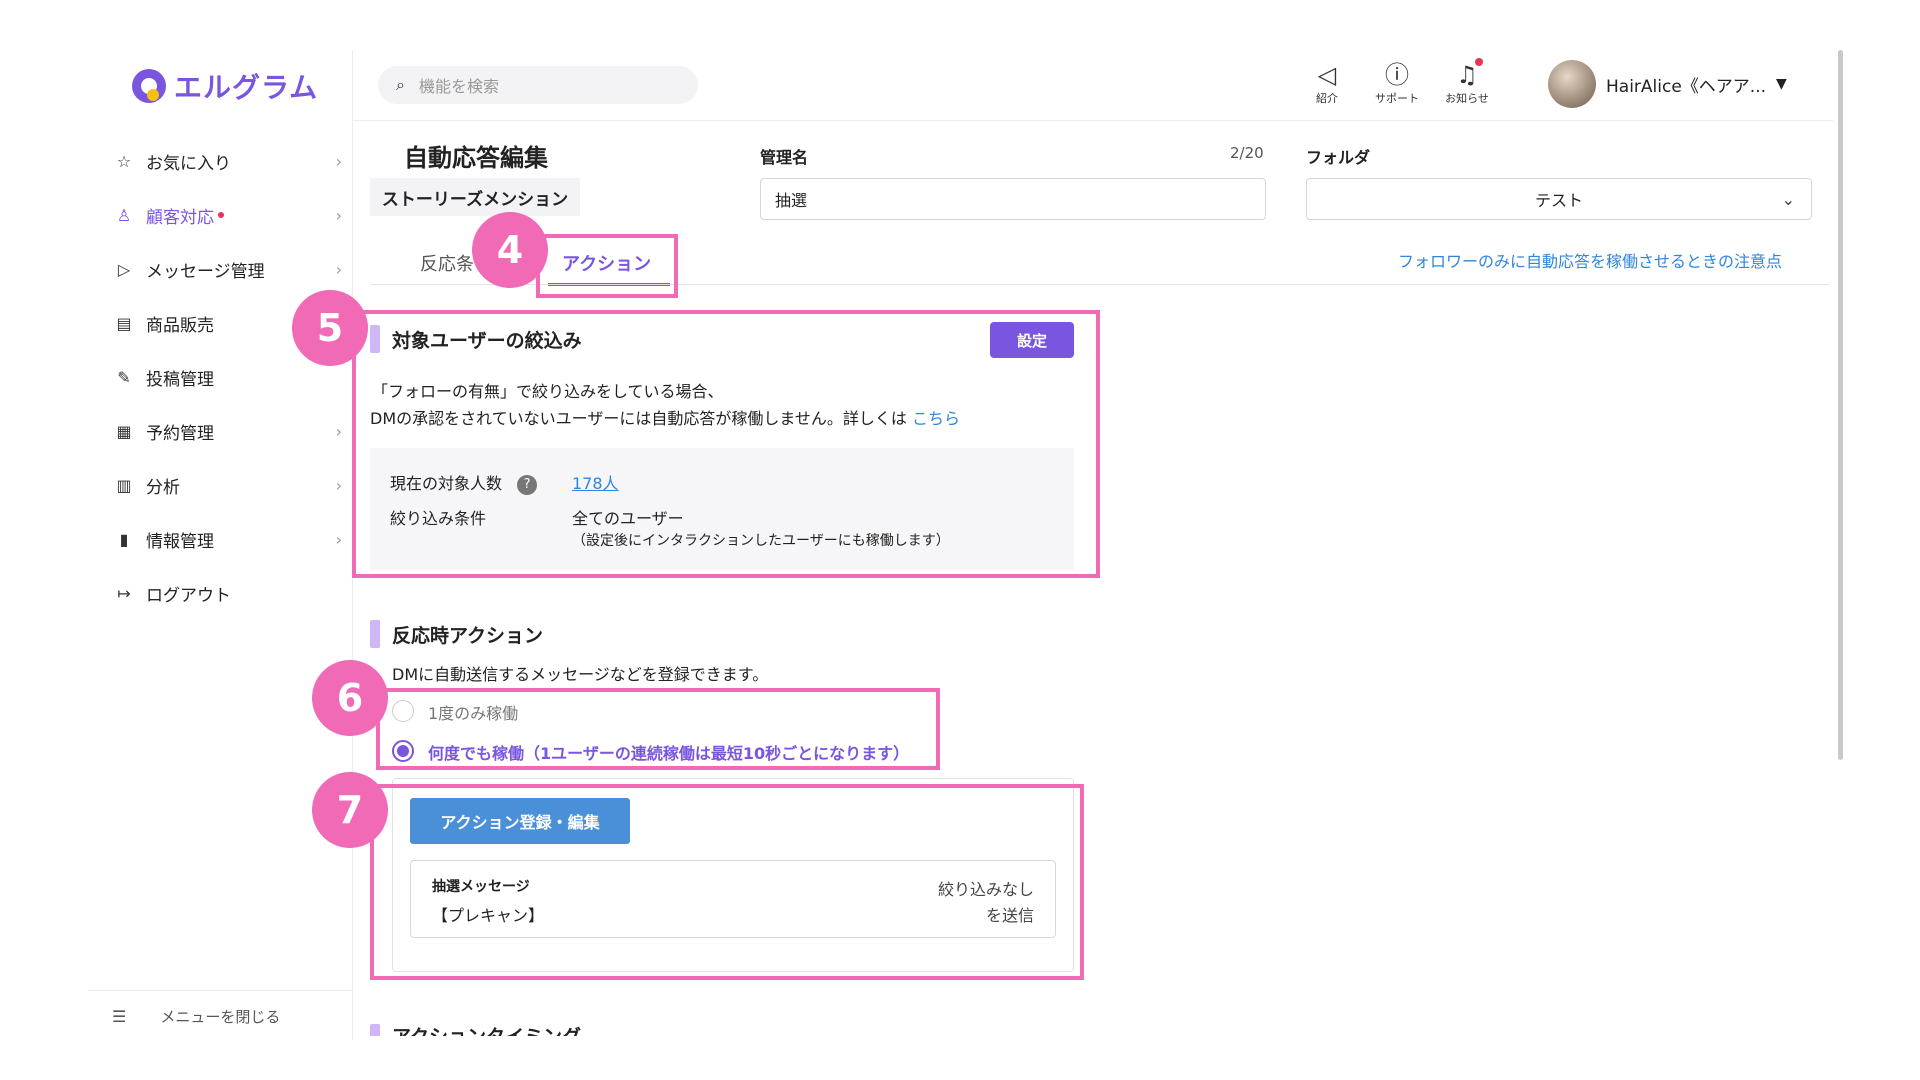 This screenshot has height=1080, width=1920. I want to click on calendar-icon: ▦, so click(124, 431).